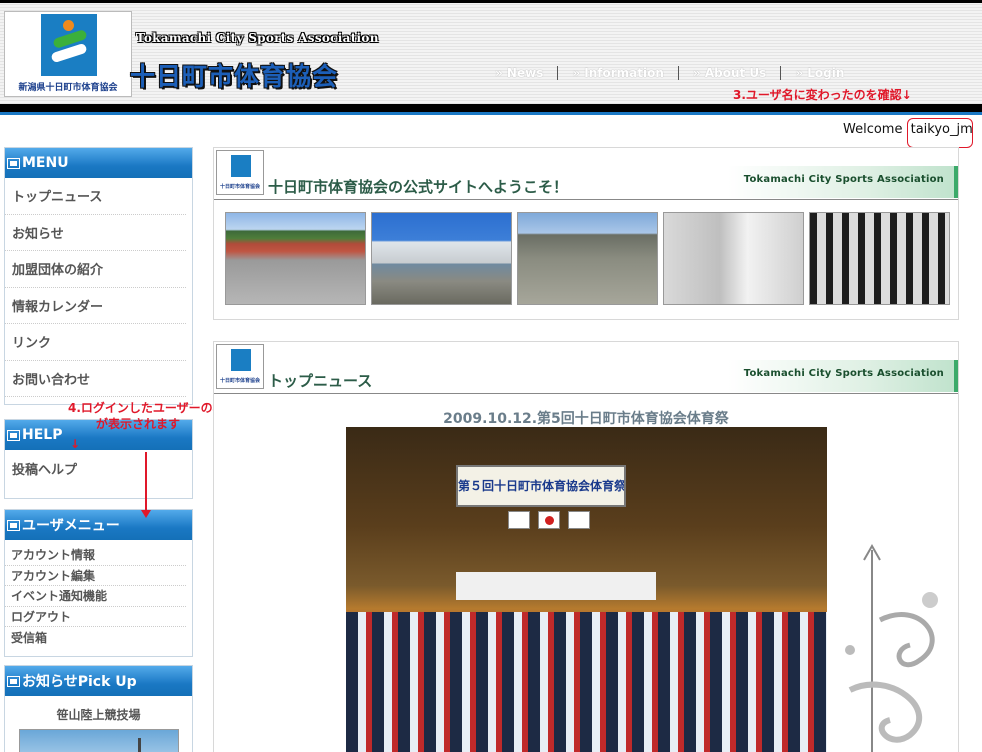  Describe the element at coordinates (98, 163) in the screenshot. I see `sidebar-menu-header: MENU` at that location.